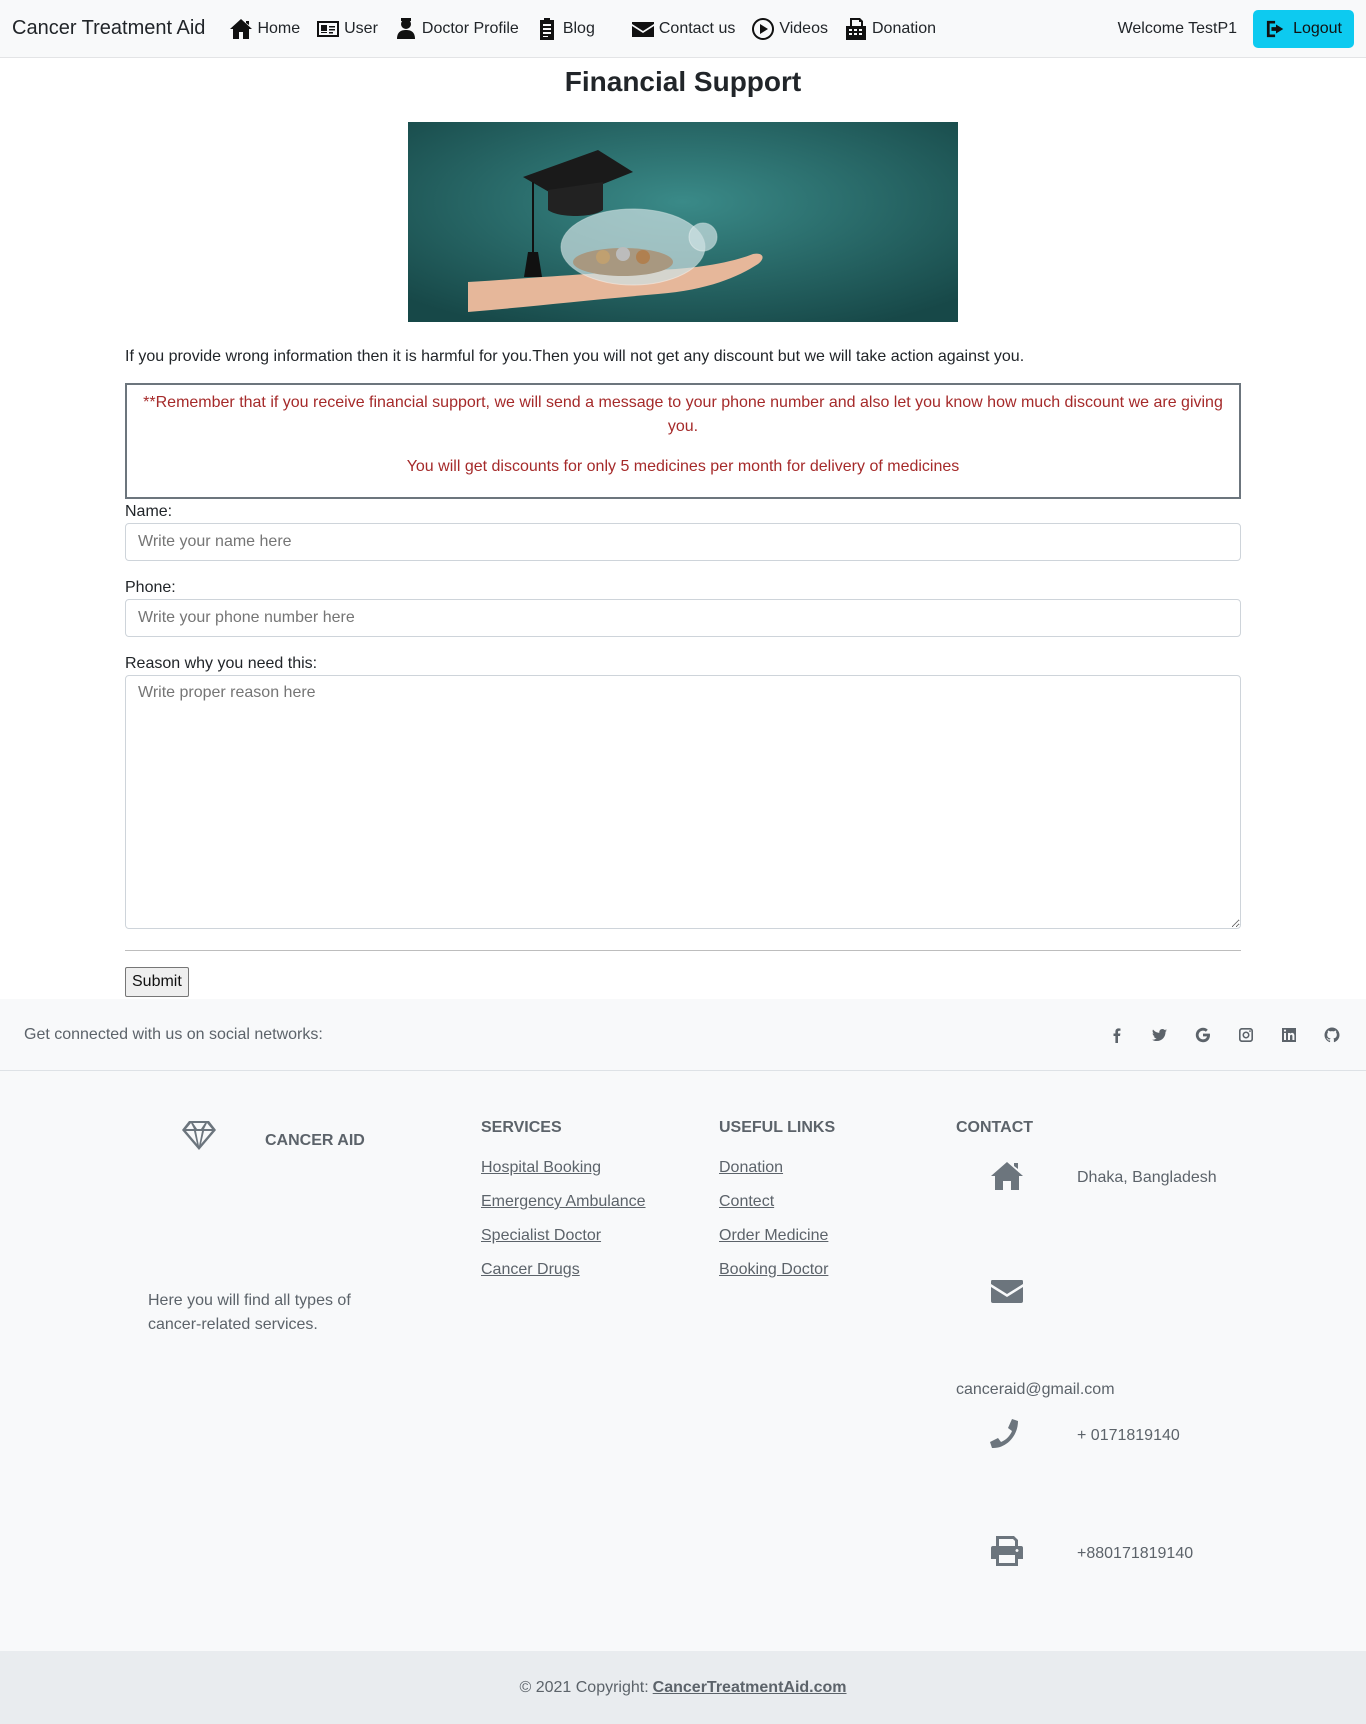 This screenshot has height=1724, width=1366. What do you see at coordinates (1289, 1035) in the screenshot?
I see `linkedin-icon` at bounding box center [1289, 1035].